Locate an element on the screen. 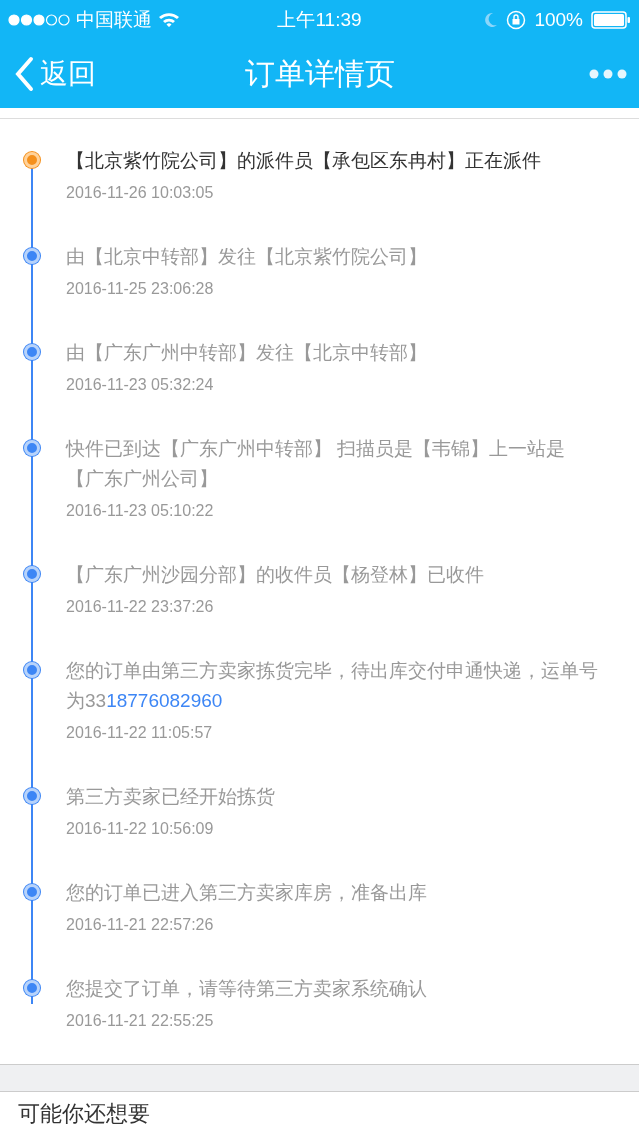 Image resolution: width=639 pixels, height=1136 pixels. signal-icon is located at coordinates (39, 20).